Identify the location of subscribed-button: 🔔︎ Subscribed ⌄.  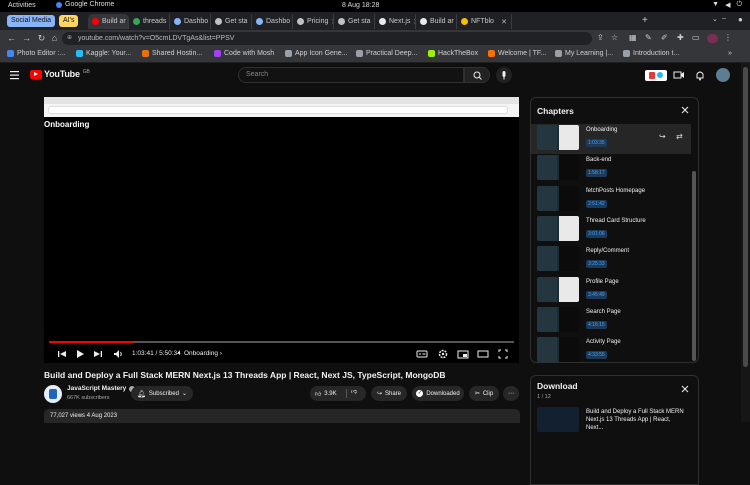
(162, 393).